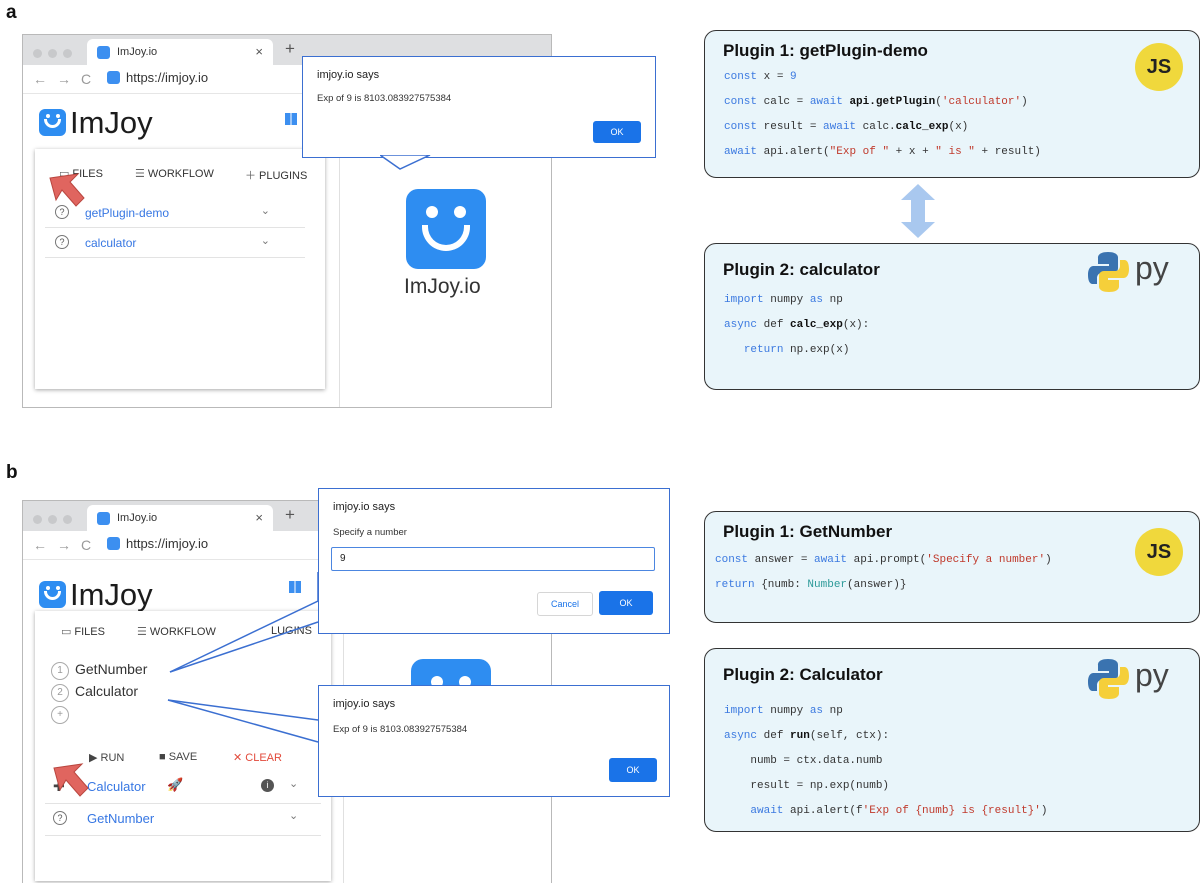 This screenshot has height=883, width=1201. What do you see at coordinates (370, 532) in the screenshot?
I see `dialog-message: Specify a number` at bounding box center [370, 532].